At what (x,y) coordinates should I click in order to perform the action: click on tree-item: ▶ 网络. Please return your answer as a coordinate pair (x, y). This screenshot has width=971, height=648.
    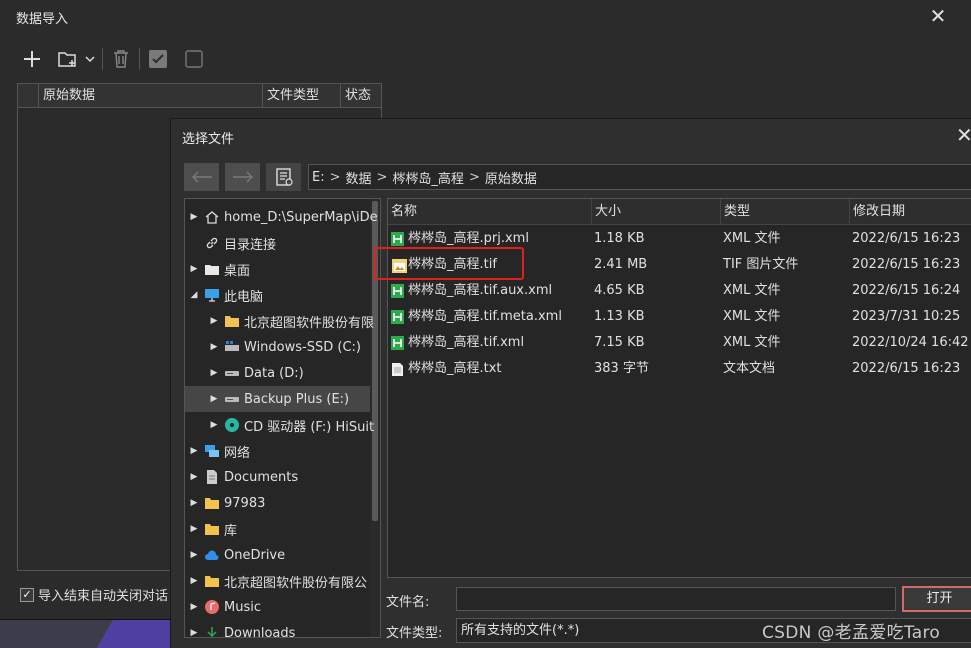
    Looking at the image, I should click on (277, 451).